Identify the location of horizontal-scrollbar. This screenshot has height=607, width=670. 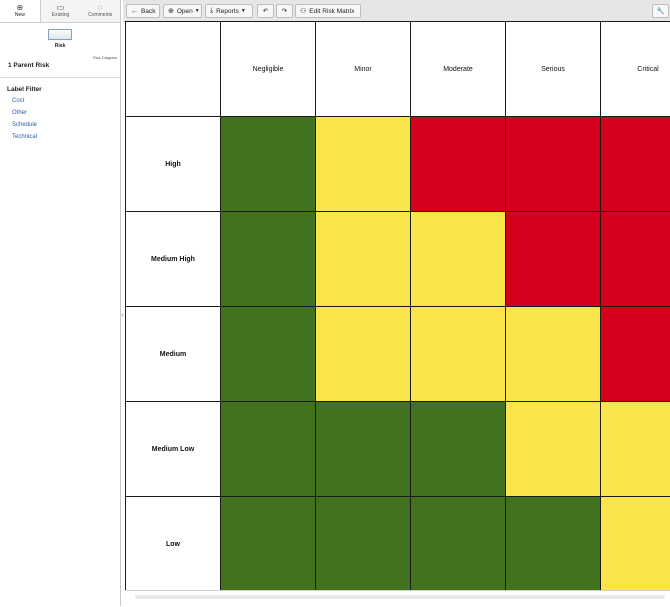
(397, 598).